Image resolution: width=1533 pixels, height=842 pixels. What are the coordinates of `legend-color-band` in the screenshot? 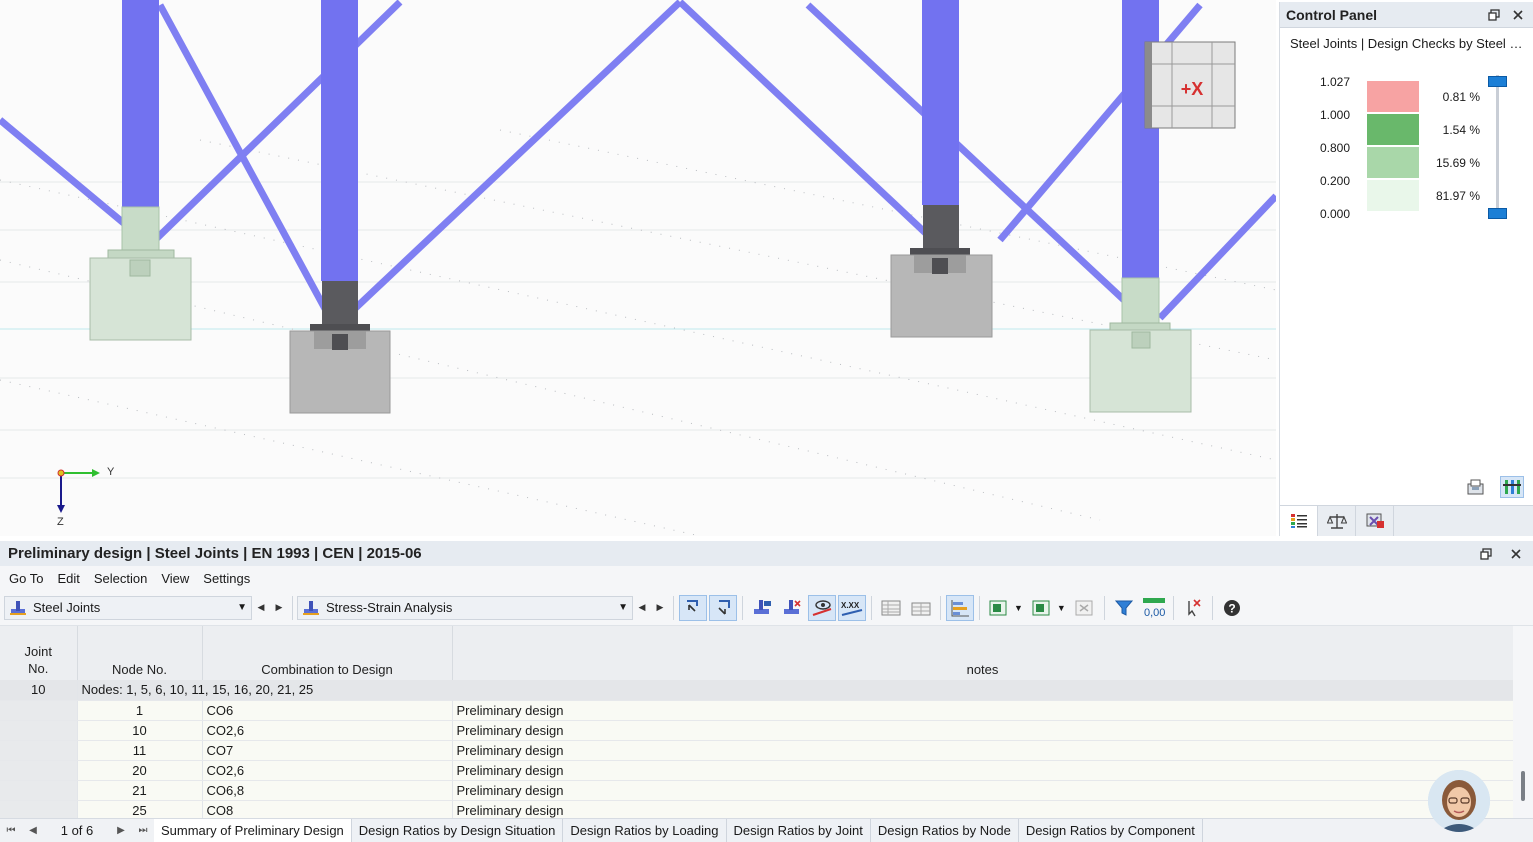 It's located at (1393, 162).